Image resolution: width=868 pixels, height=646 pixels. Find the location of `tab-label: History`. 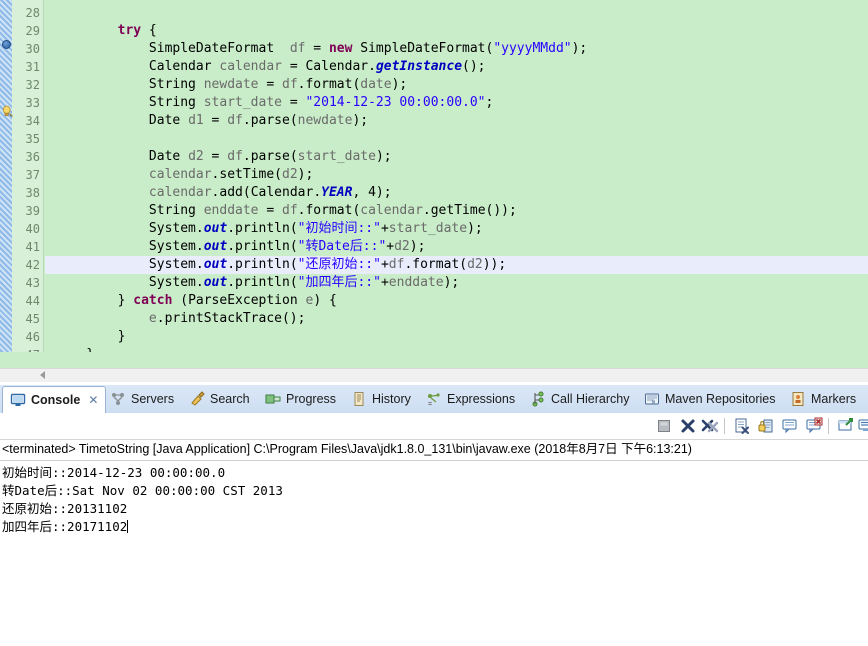

tab-label: History is located at coordinates (391, 398).